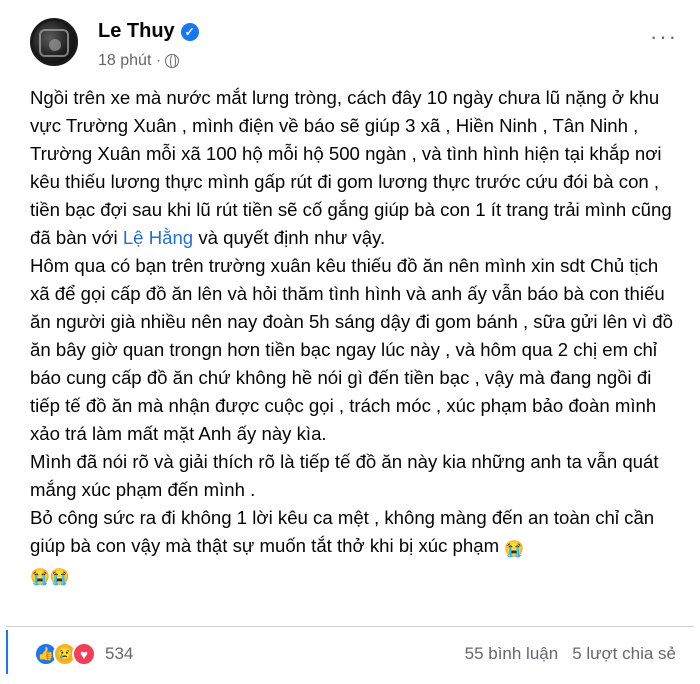 Image resolution: width=700 pixels, height=684 pixels. I want to click on avatar, so click(54, 42).